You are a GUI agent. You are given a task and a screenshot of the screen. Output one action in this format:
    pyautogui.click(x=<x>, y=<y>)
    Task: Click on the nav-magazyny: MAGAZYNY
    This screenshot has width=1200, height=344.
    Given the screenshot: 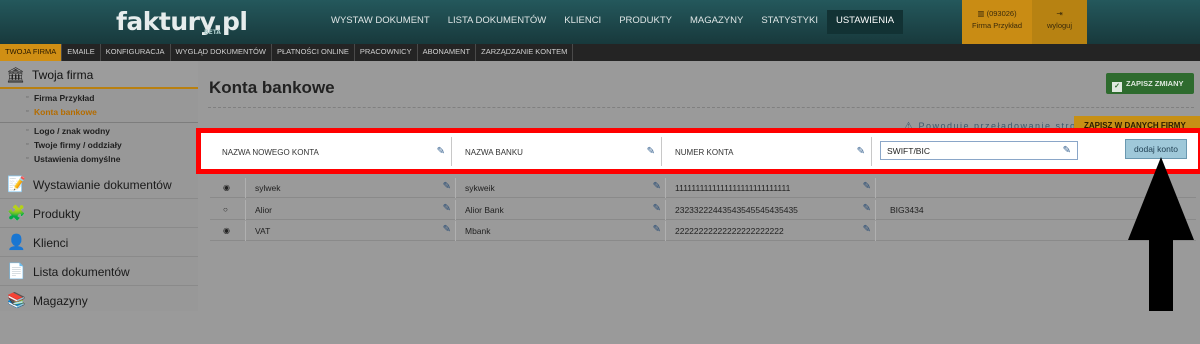 What is the action you would take?
    pyautogui.click(x=716, y=22)
    